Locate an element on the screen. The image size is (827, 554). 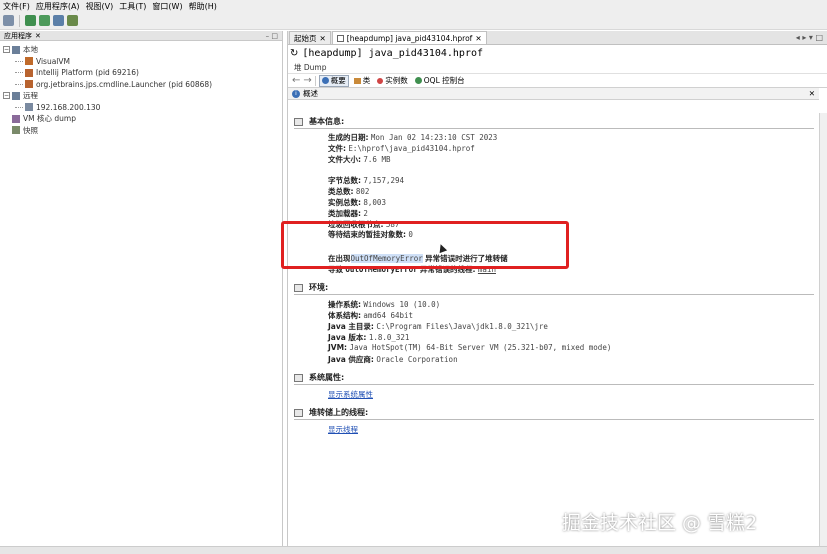
menu-file: 文件(F) is located at coordinates (16, 6).